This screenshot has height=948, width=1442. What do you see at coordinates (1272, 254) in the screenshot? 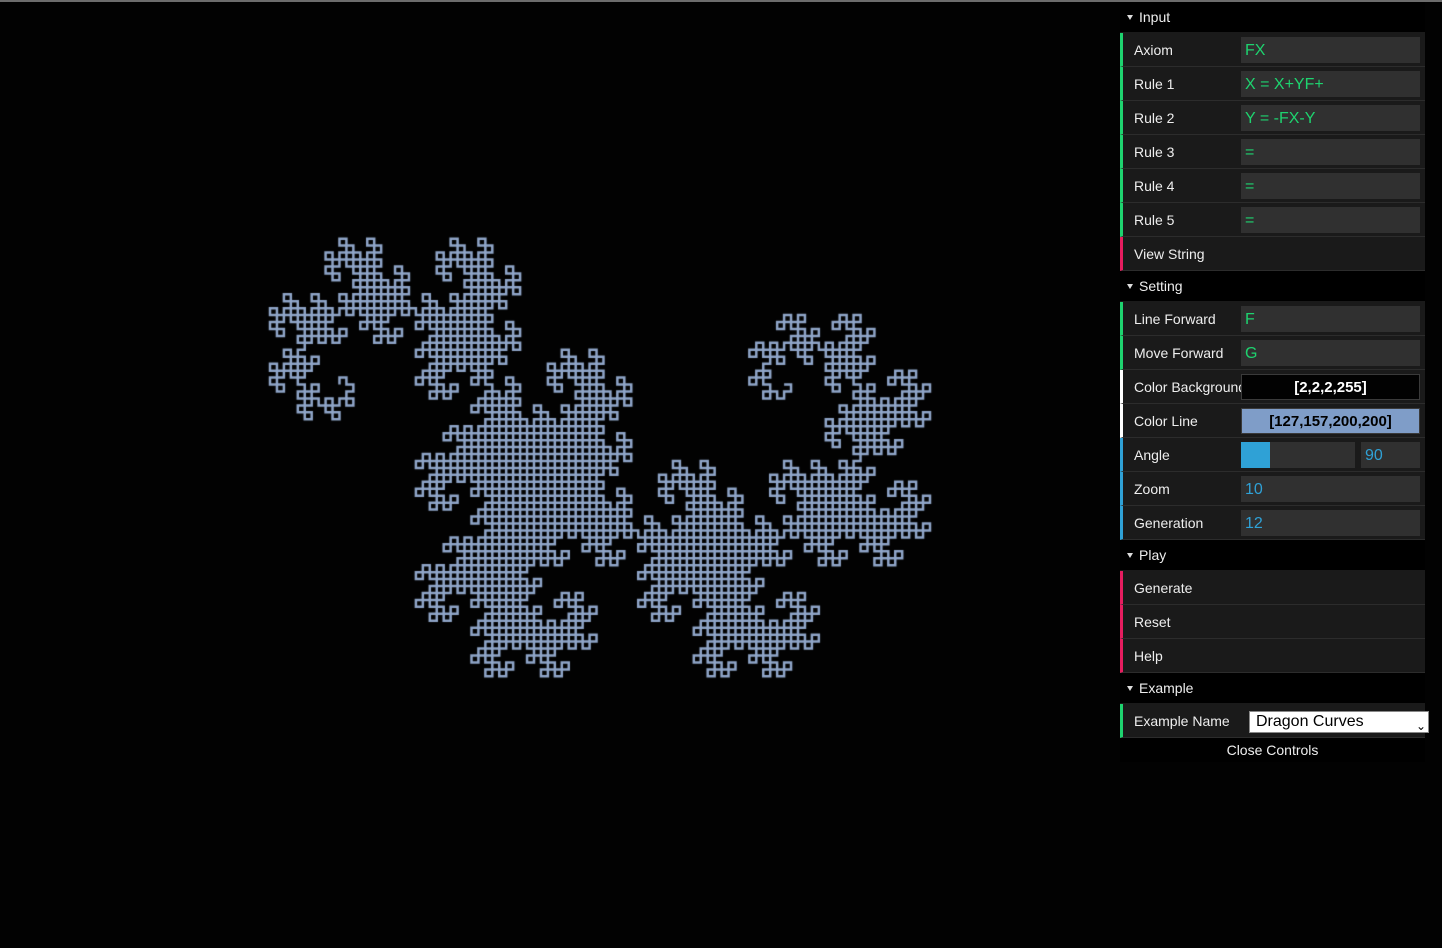
I see `view-string-button: View String` at bounding box center [1272, 254].